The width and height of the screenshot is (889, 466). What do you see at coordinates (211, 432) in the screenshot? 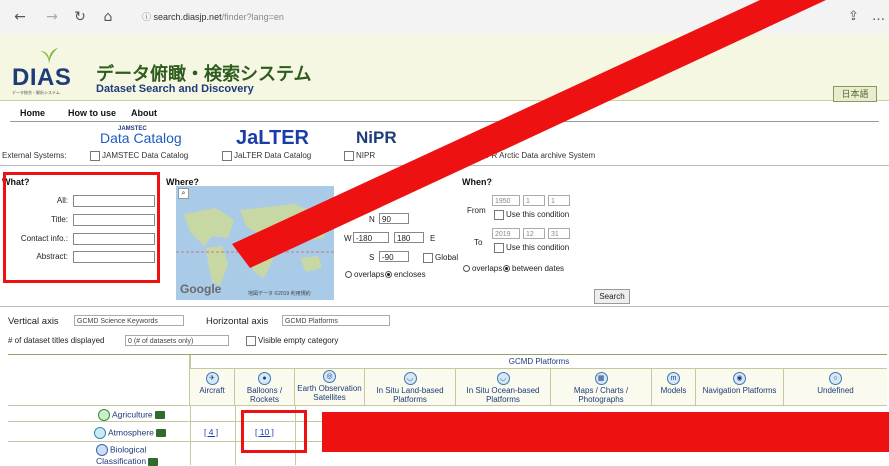
I see `atmosphere-aircraft-count: [ 4 ]` at bounding box center [211, 432].